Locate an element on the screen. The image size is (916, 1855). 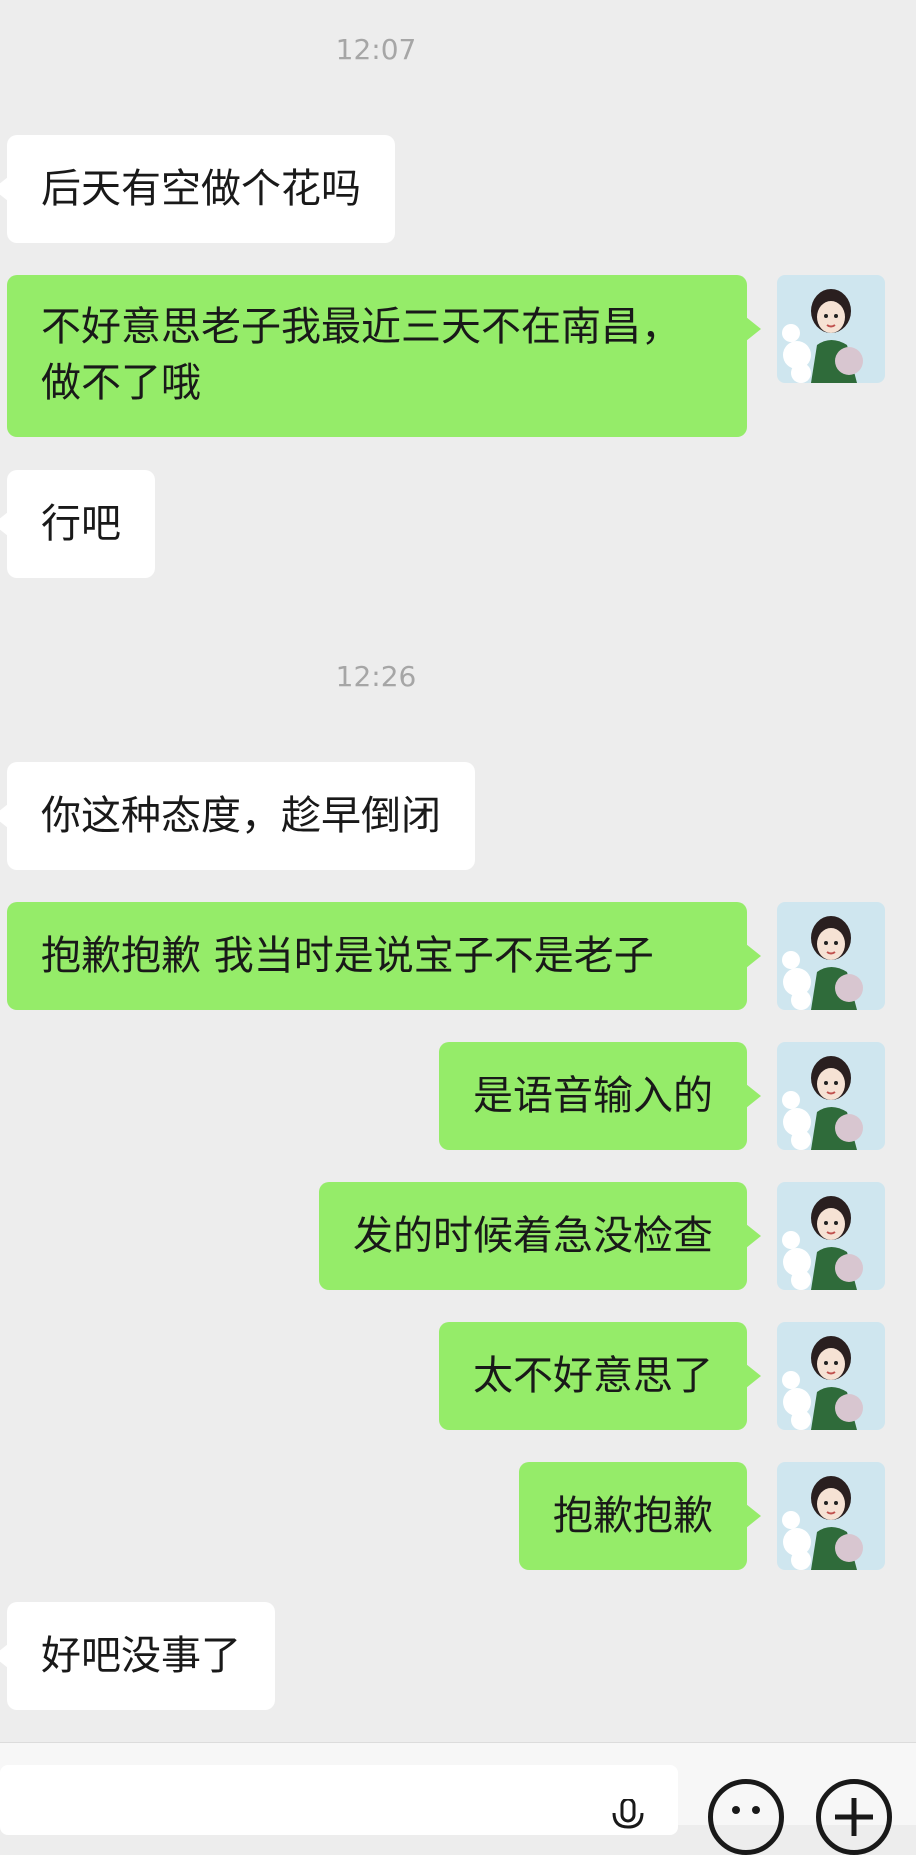
timestamp: 12:26 is located at coordinates (376, 676).